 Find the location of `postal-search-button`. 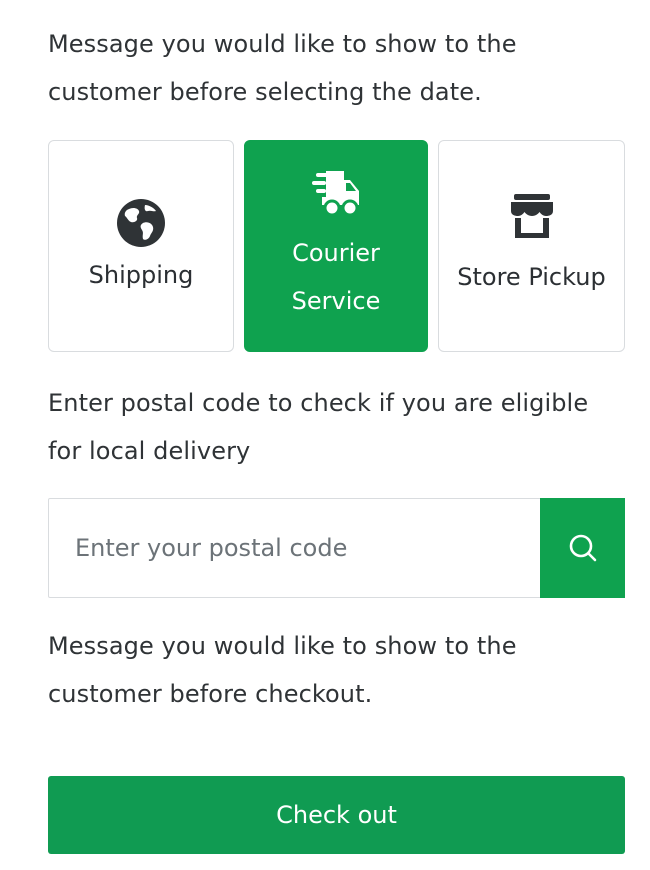

postal-search-button is located at coordinates (582, 548).